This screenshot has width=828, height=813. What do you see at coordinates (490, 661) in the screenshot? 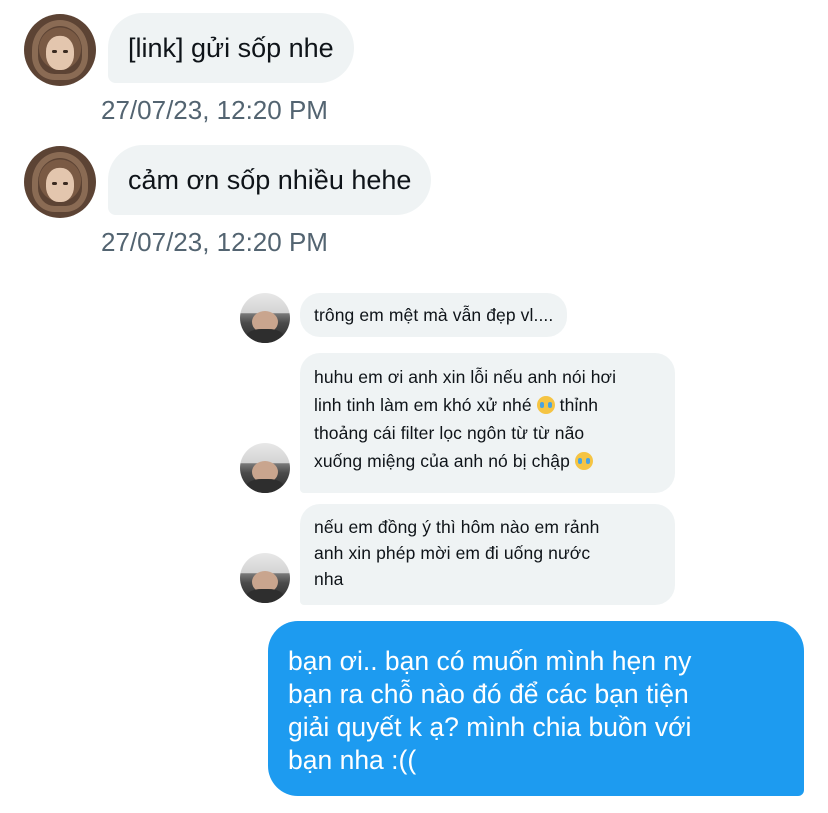
I see `outgoing-message-line: bạn ơi.. bạn có muốn mình hẹn ny` at bounding box center [490, 661].